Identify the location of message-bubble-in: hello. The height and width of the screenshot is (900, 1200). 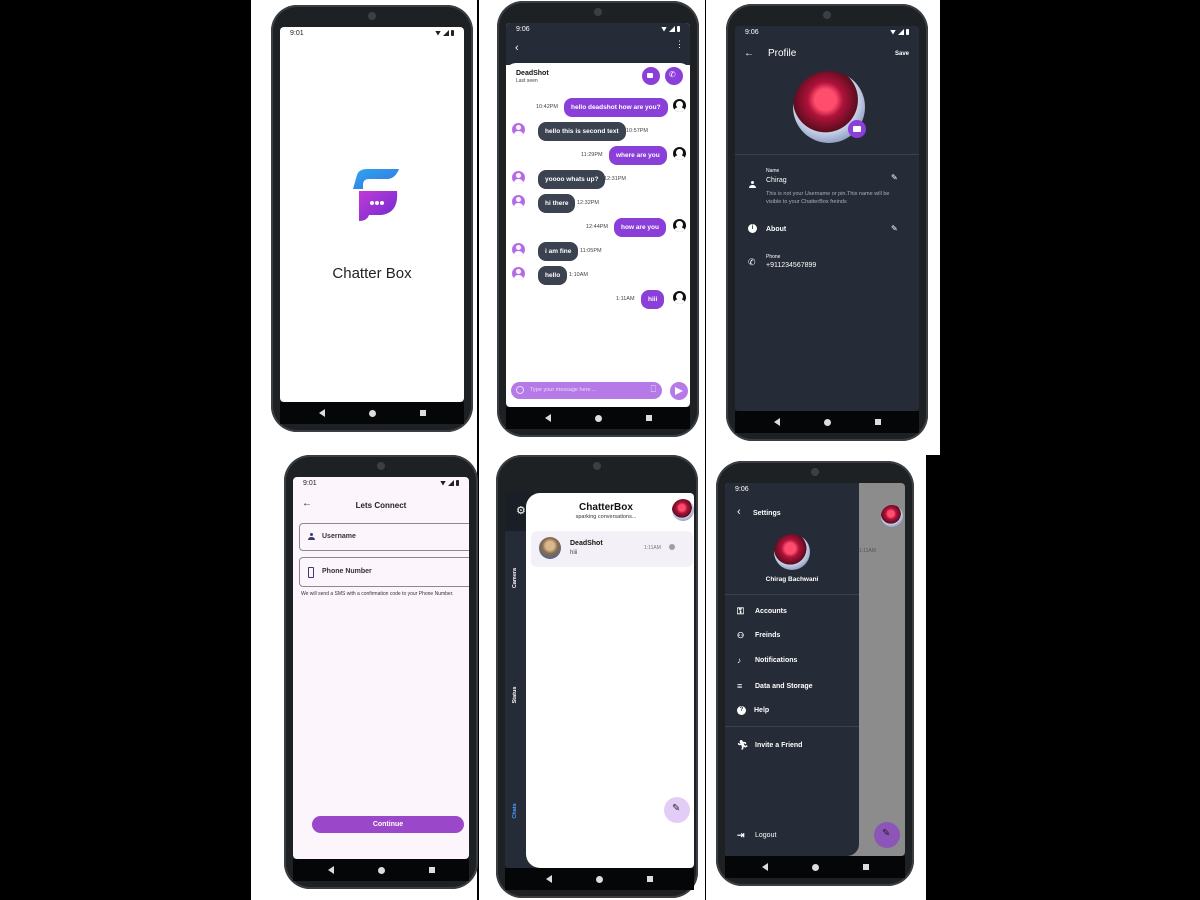
(553, 275).